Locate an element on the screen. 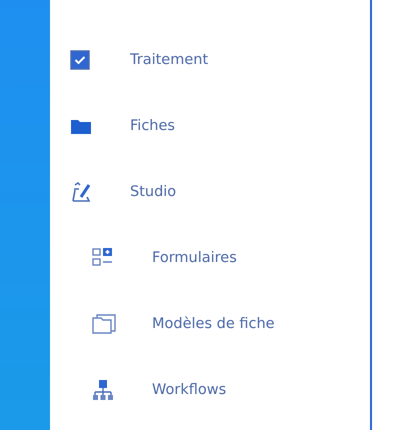  menu-item: Studio is located at coordinates (153, 192).